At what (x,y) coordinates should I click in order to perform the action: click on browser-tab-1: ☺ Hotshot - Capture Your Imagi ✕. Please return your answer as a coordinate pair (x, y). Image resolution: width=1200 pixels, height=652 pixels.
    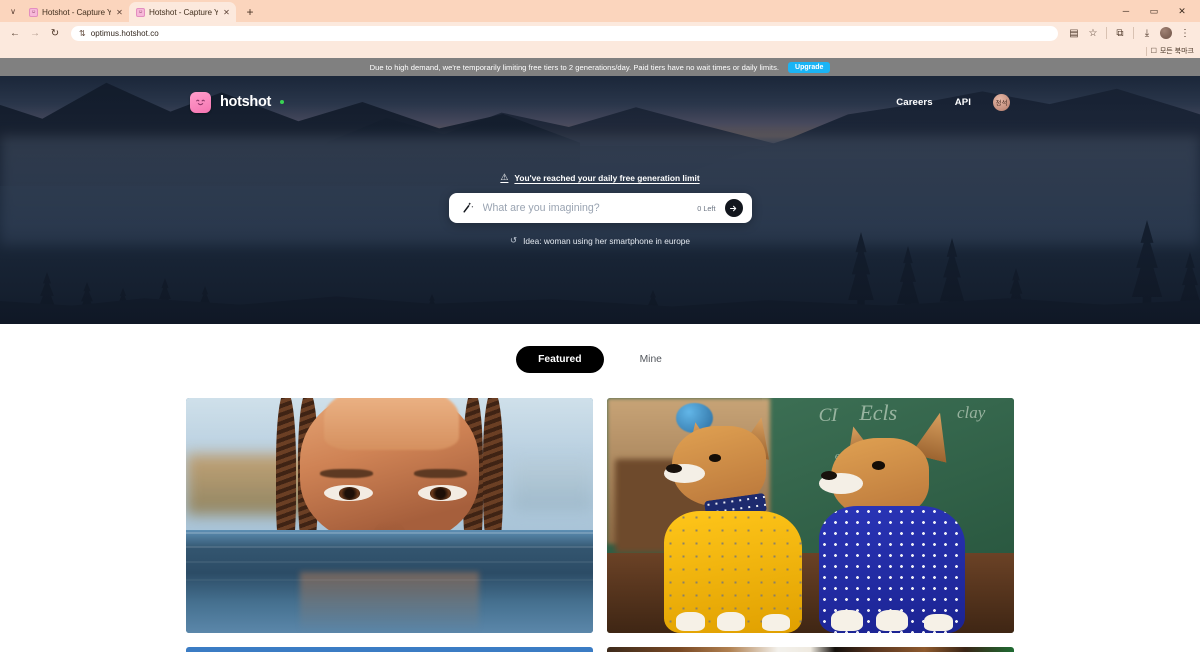
    Looking at the image, I should click on (75, 12).